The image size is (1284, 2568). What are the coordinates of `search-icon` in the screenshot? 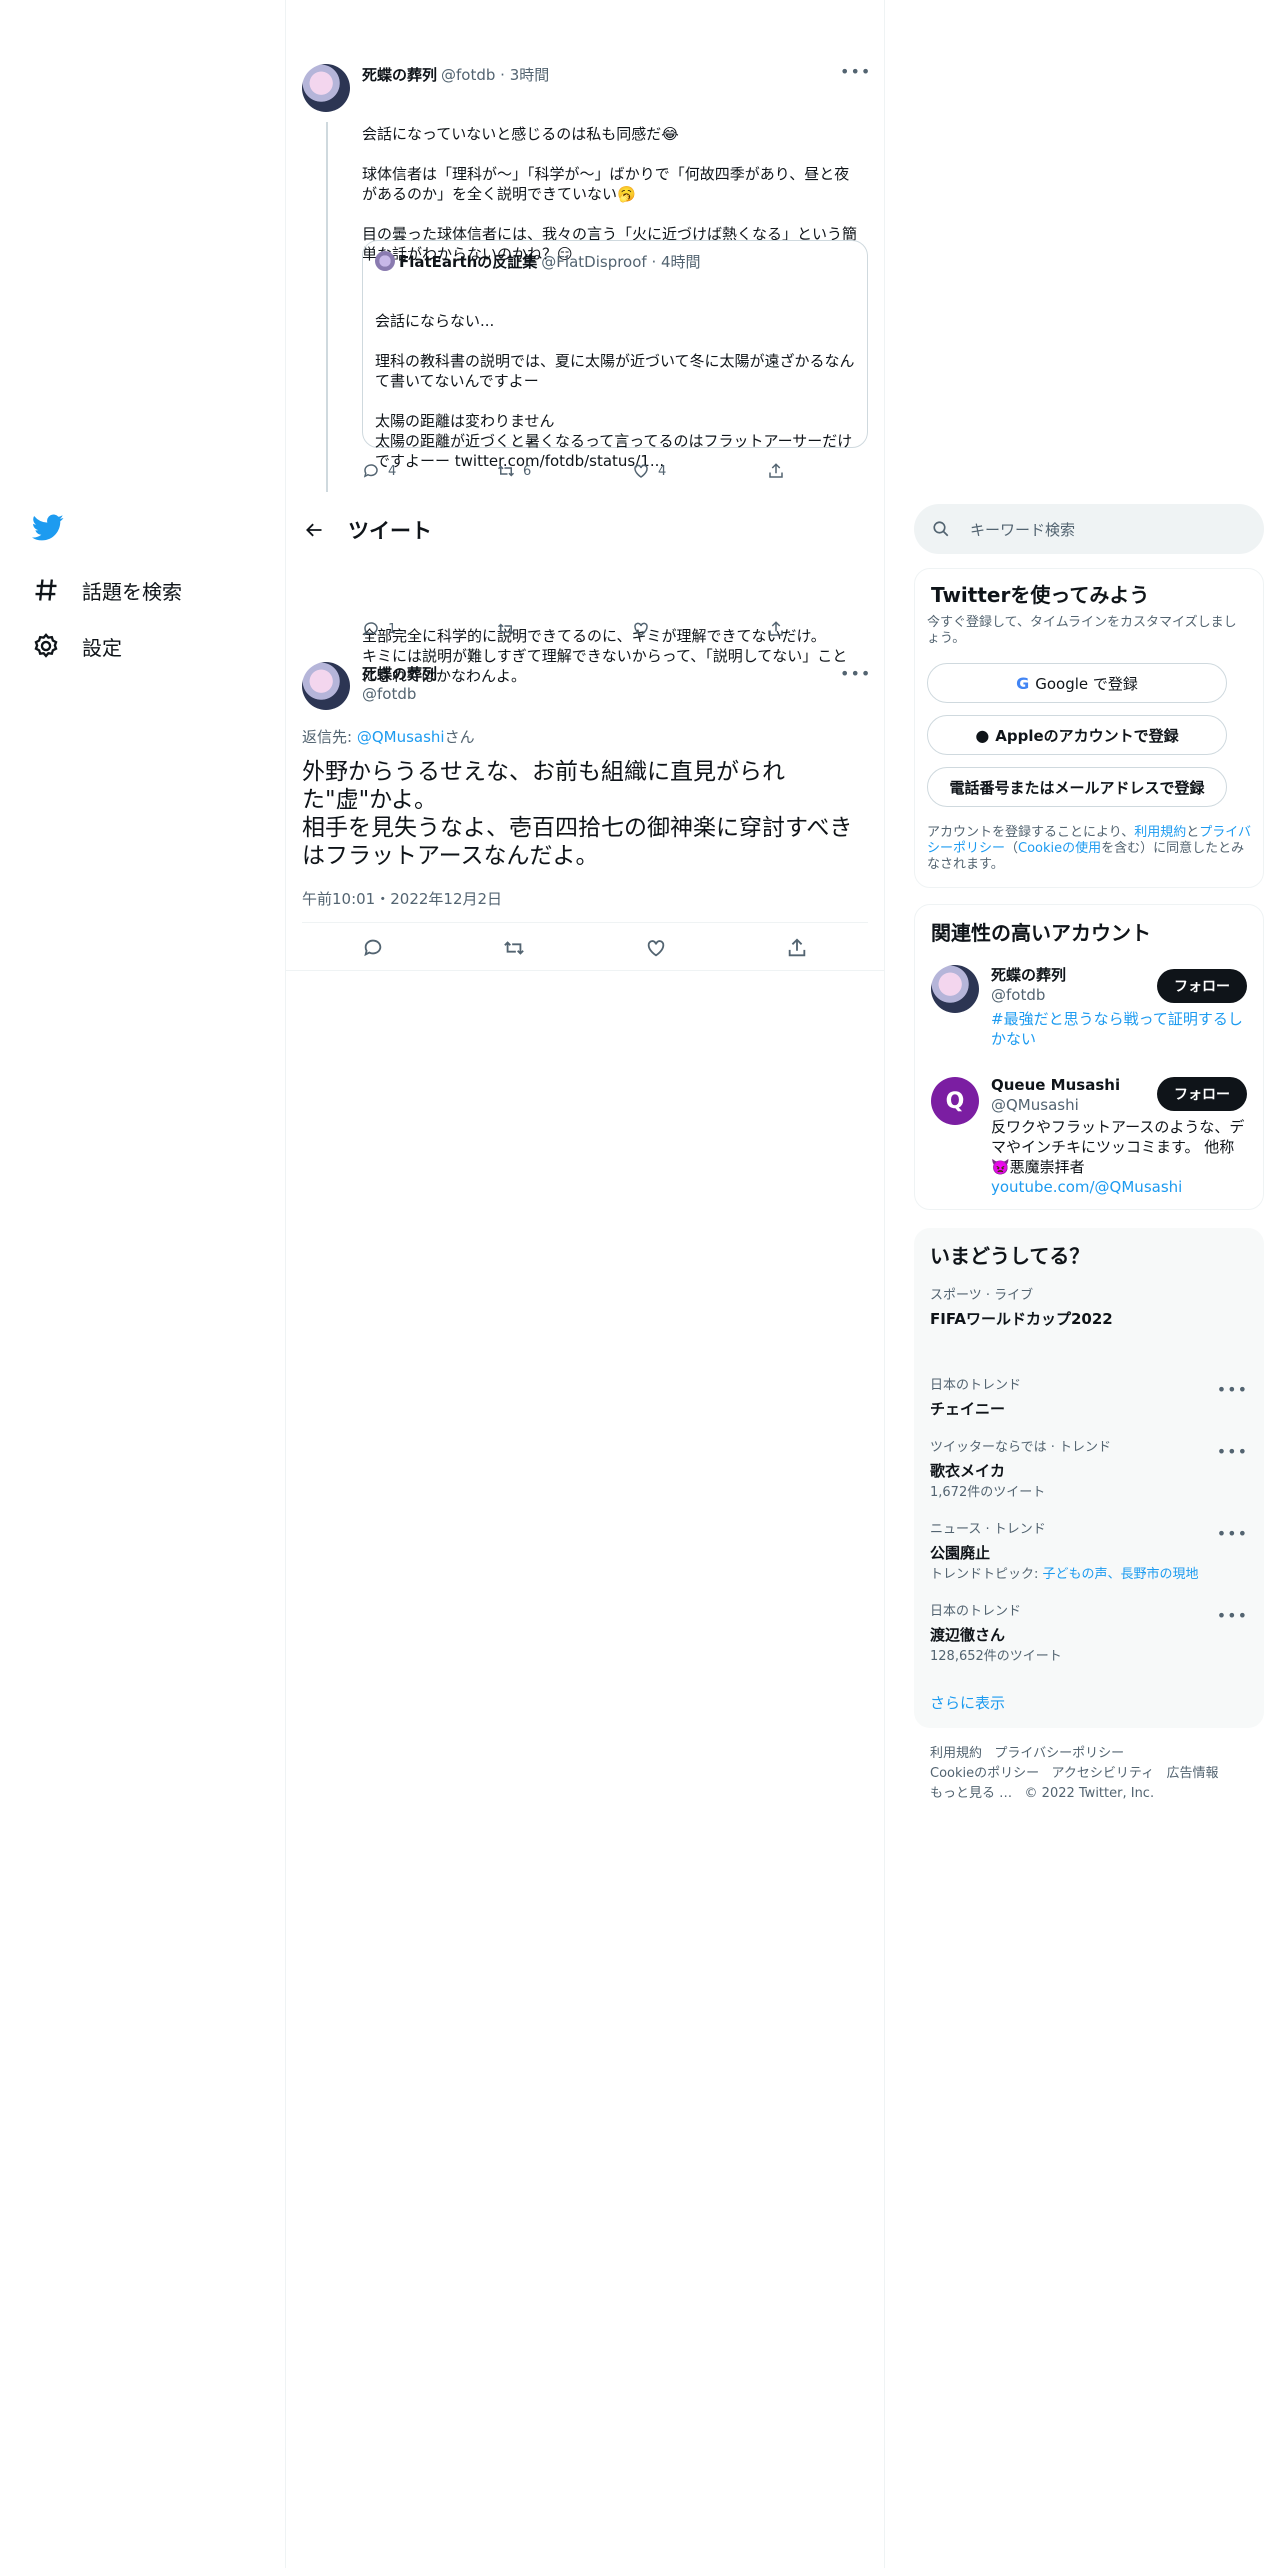 It's located at (941, 529).